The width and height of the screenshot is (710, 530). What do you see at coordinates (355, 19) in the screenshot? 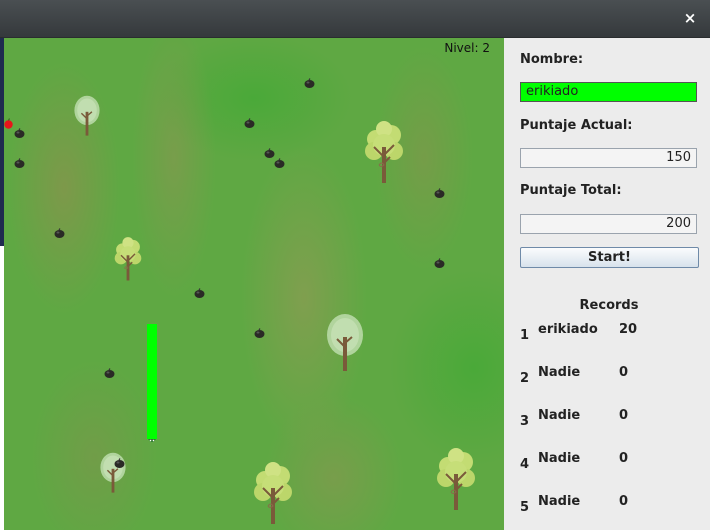
I see `window-titlebar: ×` at bounding box center [355, 19].